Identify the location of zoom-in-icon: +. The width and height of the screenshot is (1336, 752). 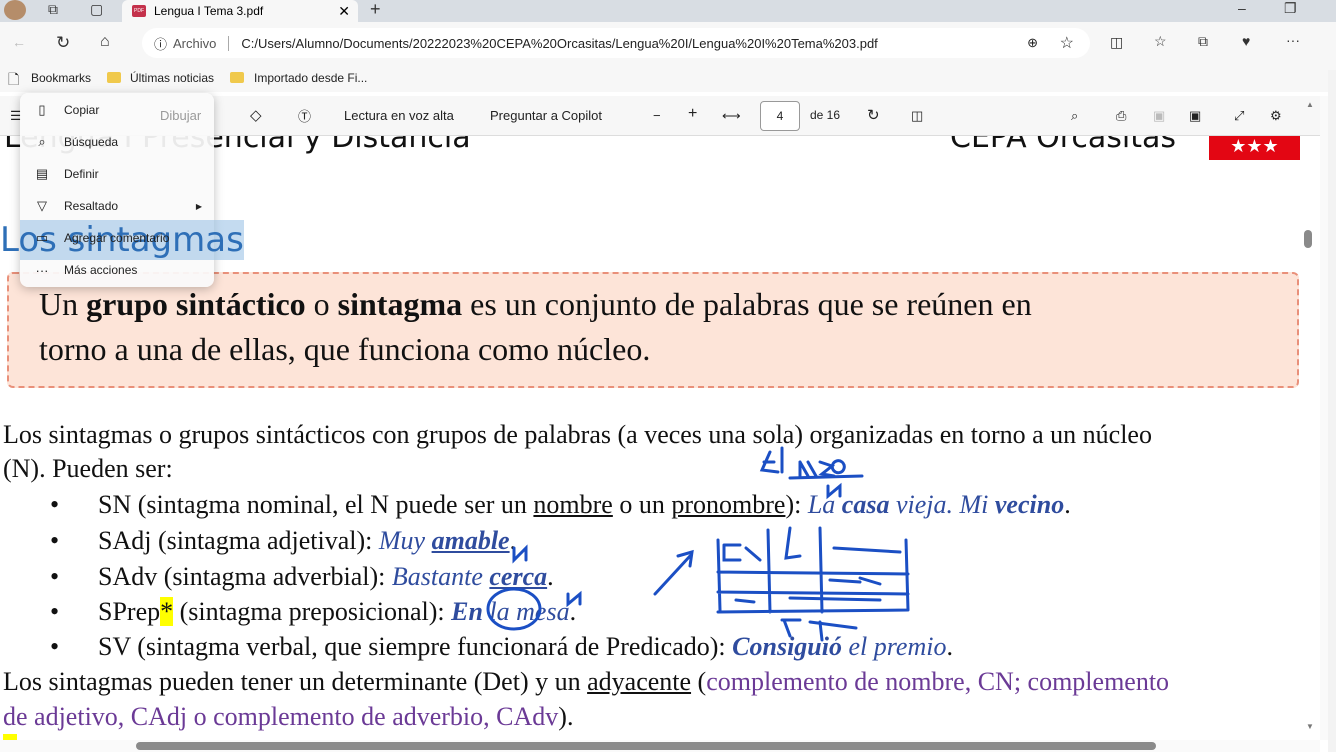
(692, 114).